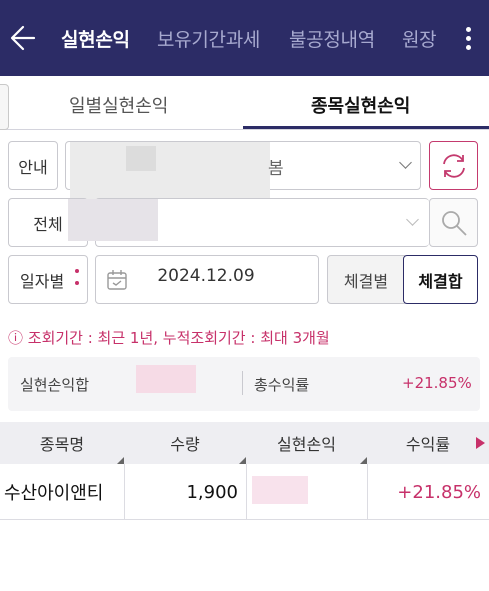 This screenshot has width=489, height=591. I want to click on back-arrow-icon, so click(25, 38).